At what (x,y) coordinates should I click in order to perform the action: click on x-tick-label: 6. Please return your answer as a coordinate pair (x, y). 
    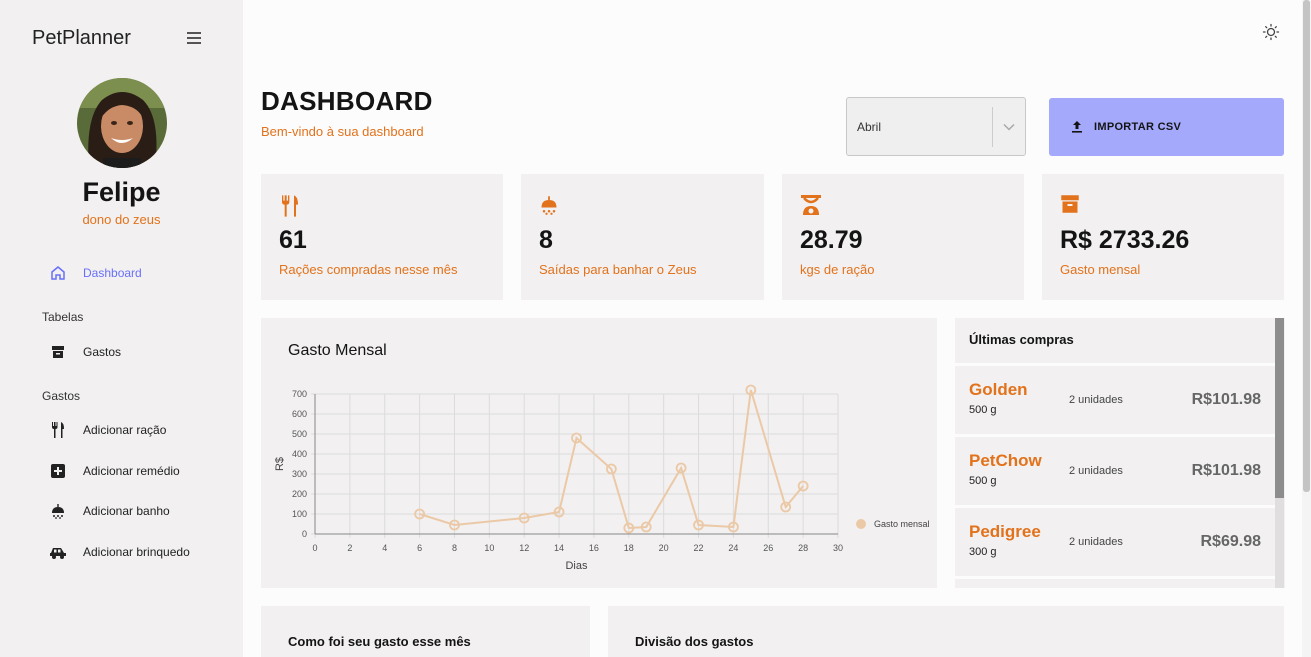
    Looking at the image, I should click on (419, 548).